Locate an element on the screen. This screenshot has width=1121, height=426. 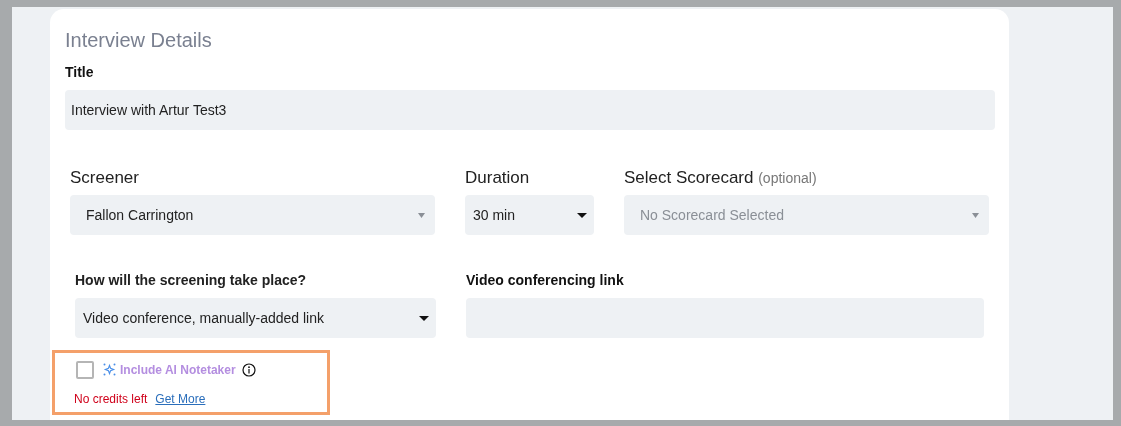
title-input: Interview with Artur Test3 is located at coordinates (530, 110).